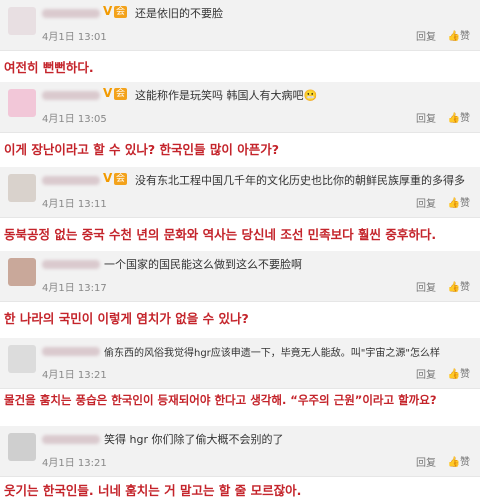 This screenshot has height=503, width=480. Describe the element at coordinates (240, 276) in the screenshot. I see `comment-card: 一个国家的国民能这么做到这么不要脸啊 4月1日 13:17 回复 👍赞` at that location.